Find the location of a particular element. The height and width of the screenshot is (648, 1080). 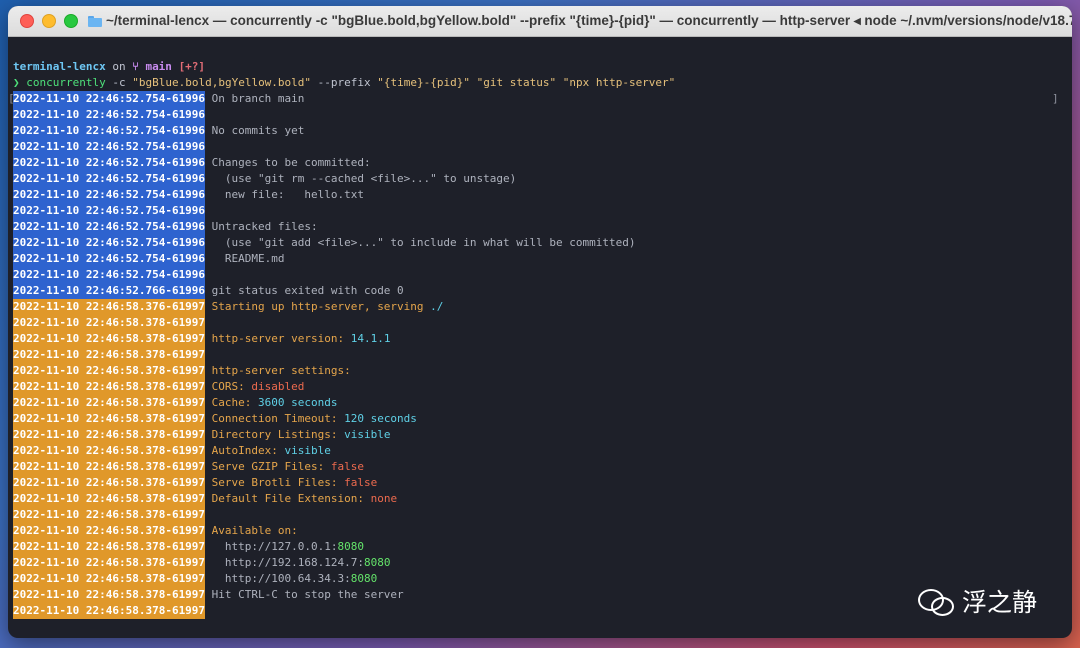

command-name: concurrently is located at coordinates (66, 82).